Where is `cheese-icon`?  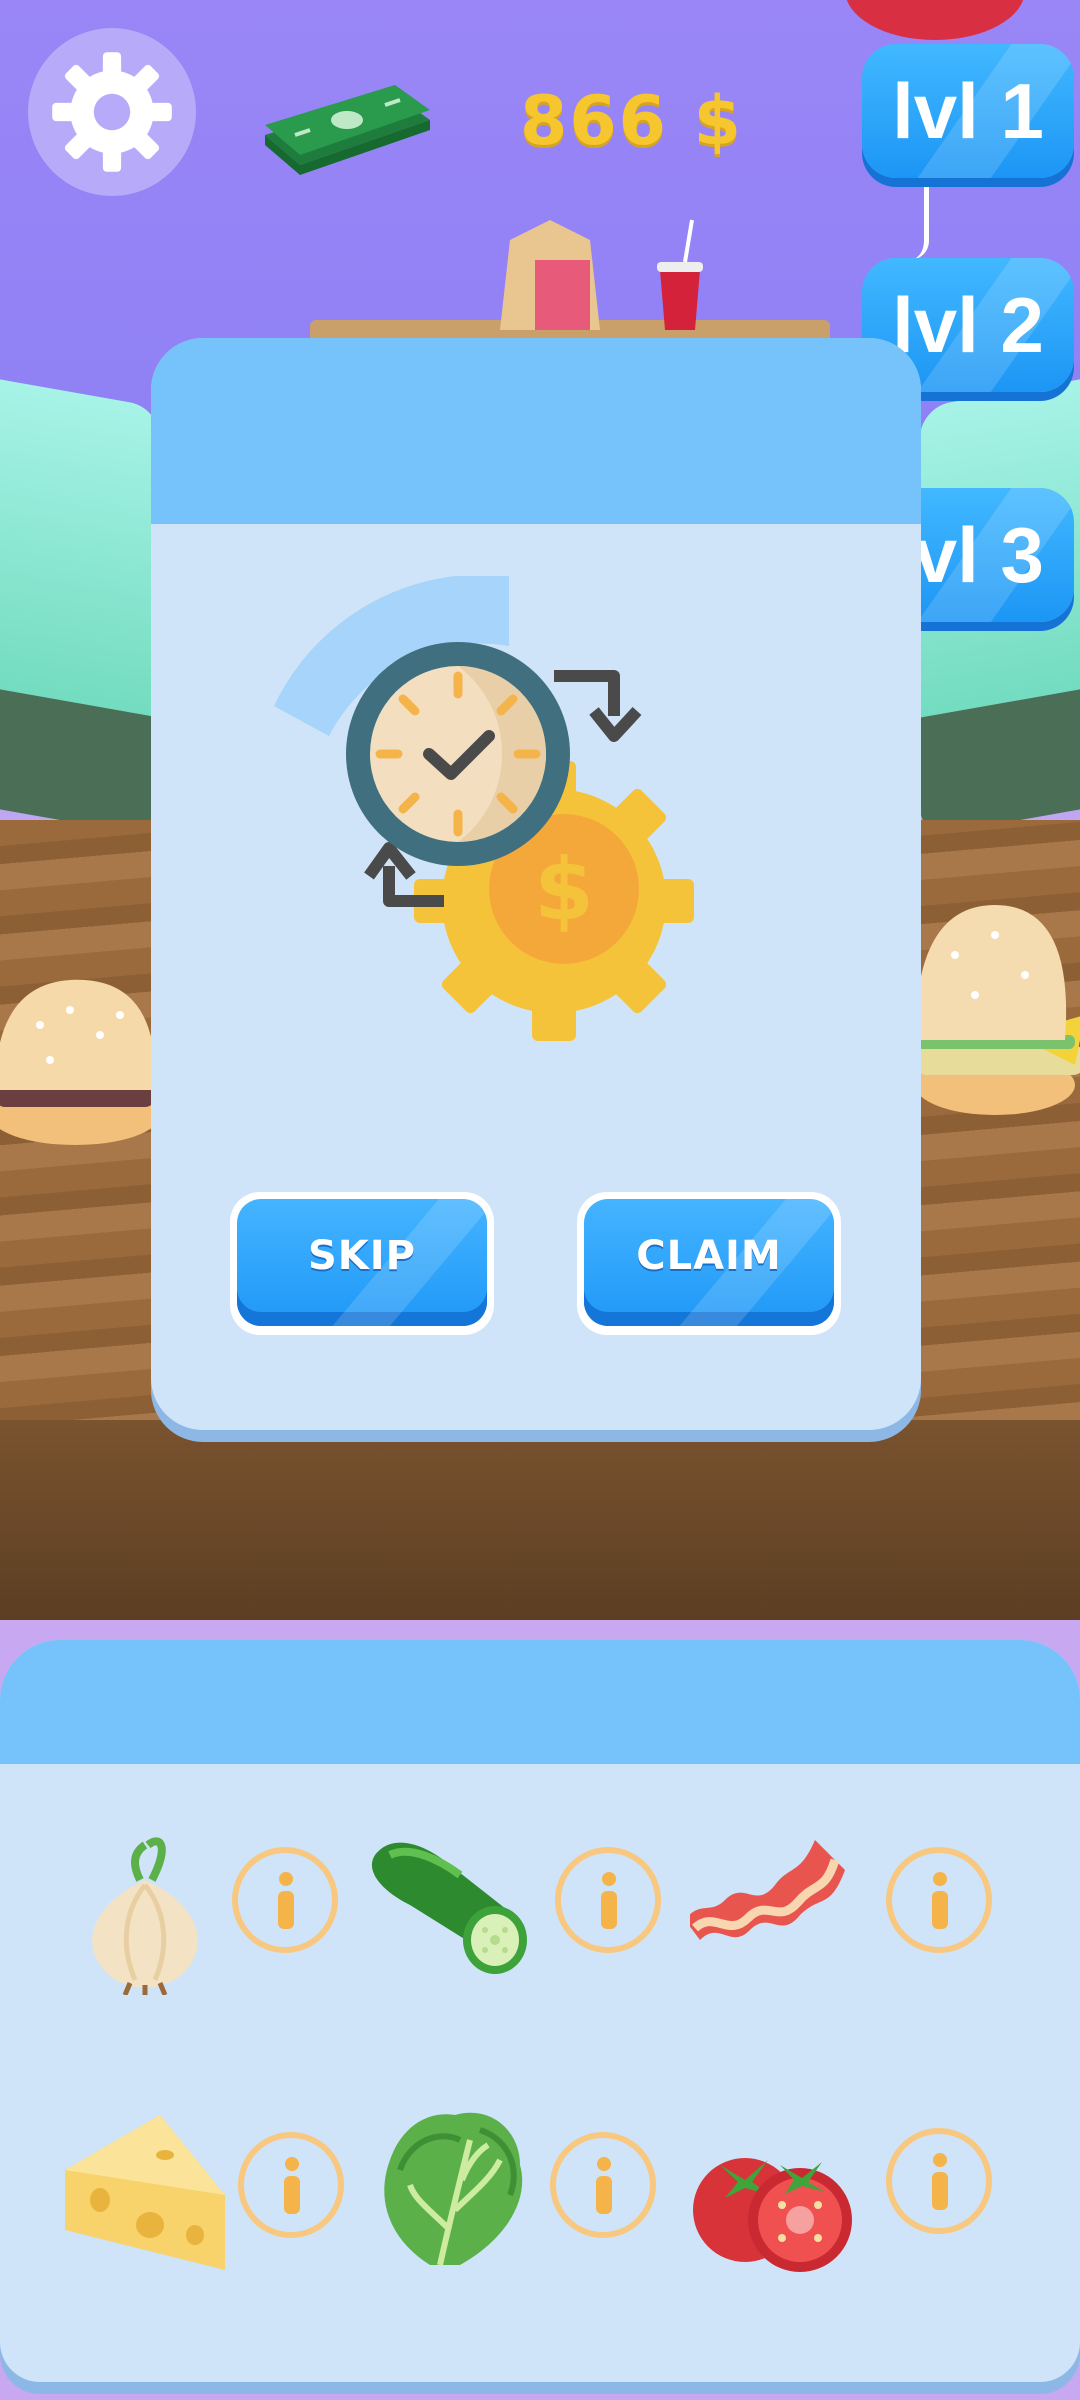
cheese-icon is located at coordinates (145, 2195).